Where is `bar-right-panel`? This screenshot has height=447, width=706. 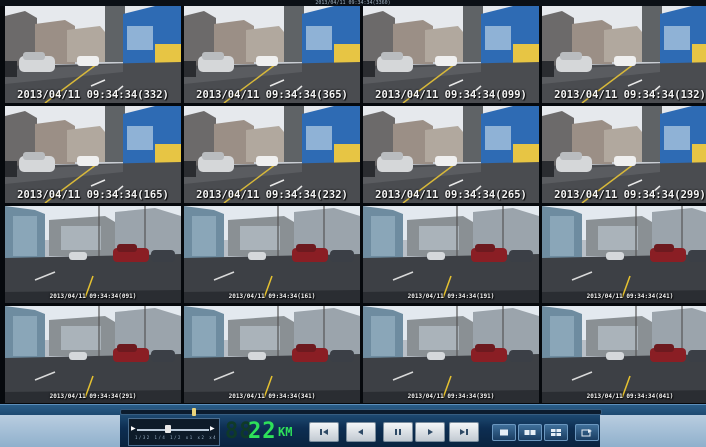 bar-right-panel is located at coordinates (653, 431).